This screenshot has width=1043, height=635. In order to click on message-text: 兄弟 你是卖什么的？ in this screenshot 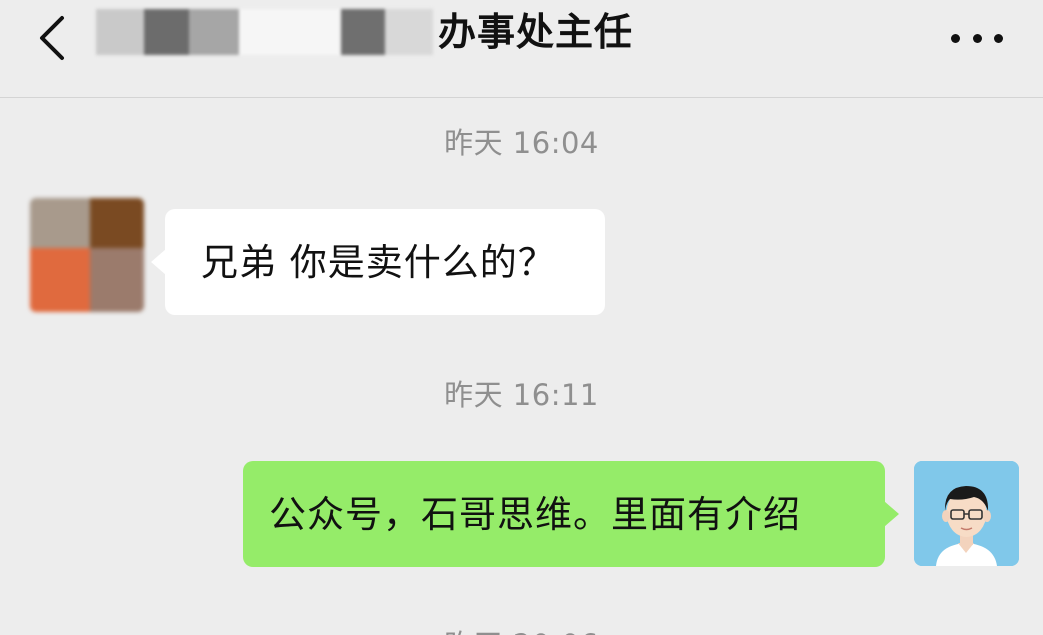, I will do `click(378, 262)`.